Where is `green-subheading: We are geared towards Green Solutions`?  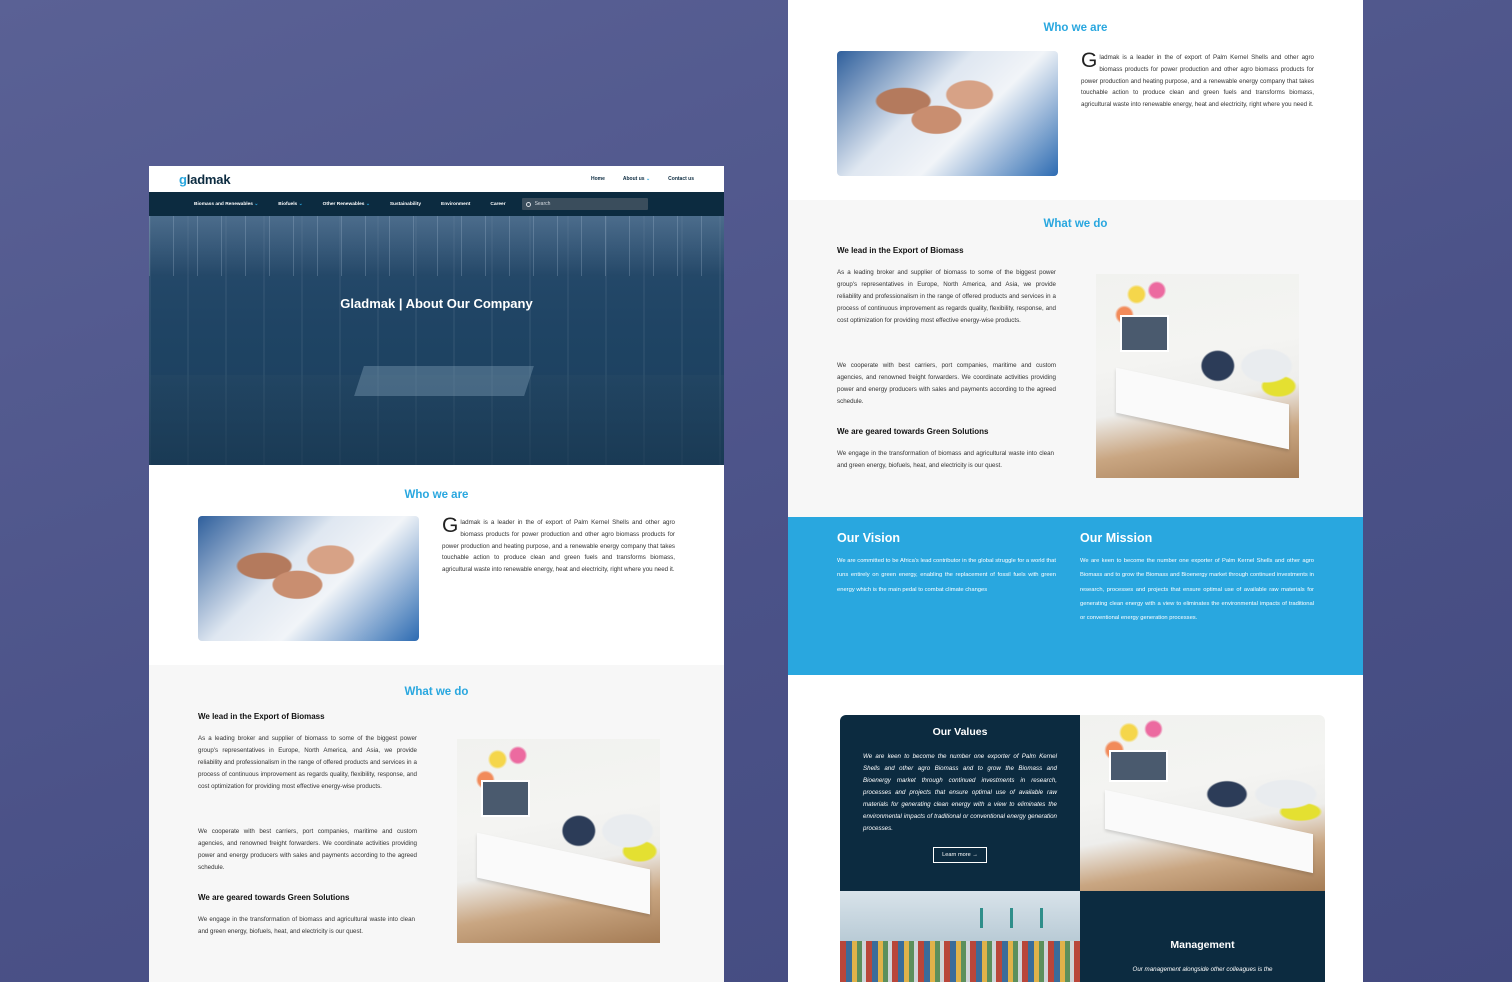
green-subheading: We are geared towards Green Solutions is located at coordinates (274, 897).